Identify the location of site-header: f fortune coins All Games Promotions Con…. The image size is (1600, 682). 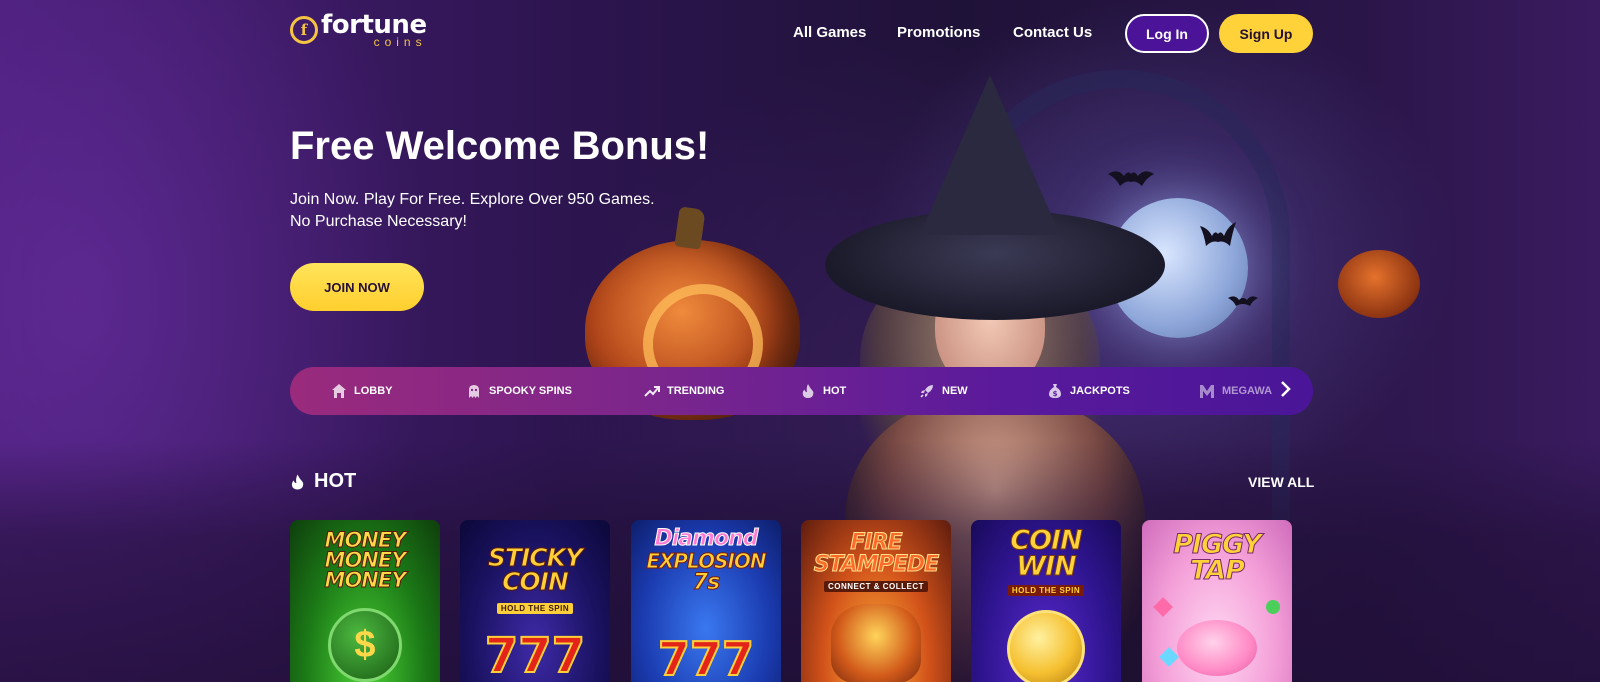
(800, 34).